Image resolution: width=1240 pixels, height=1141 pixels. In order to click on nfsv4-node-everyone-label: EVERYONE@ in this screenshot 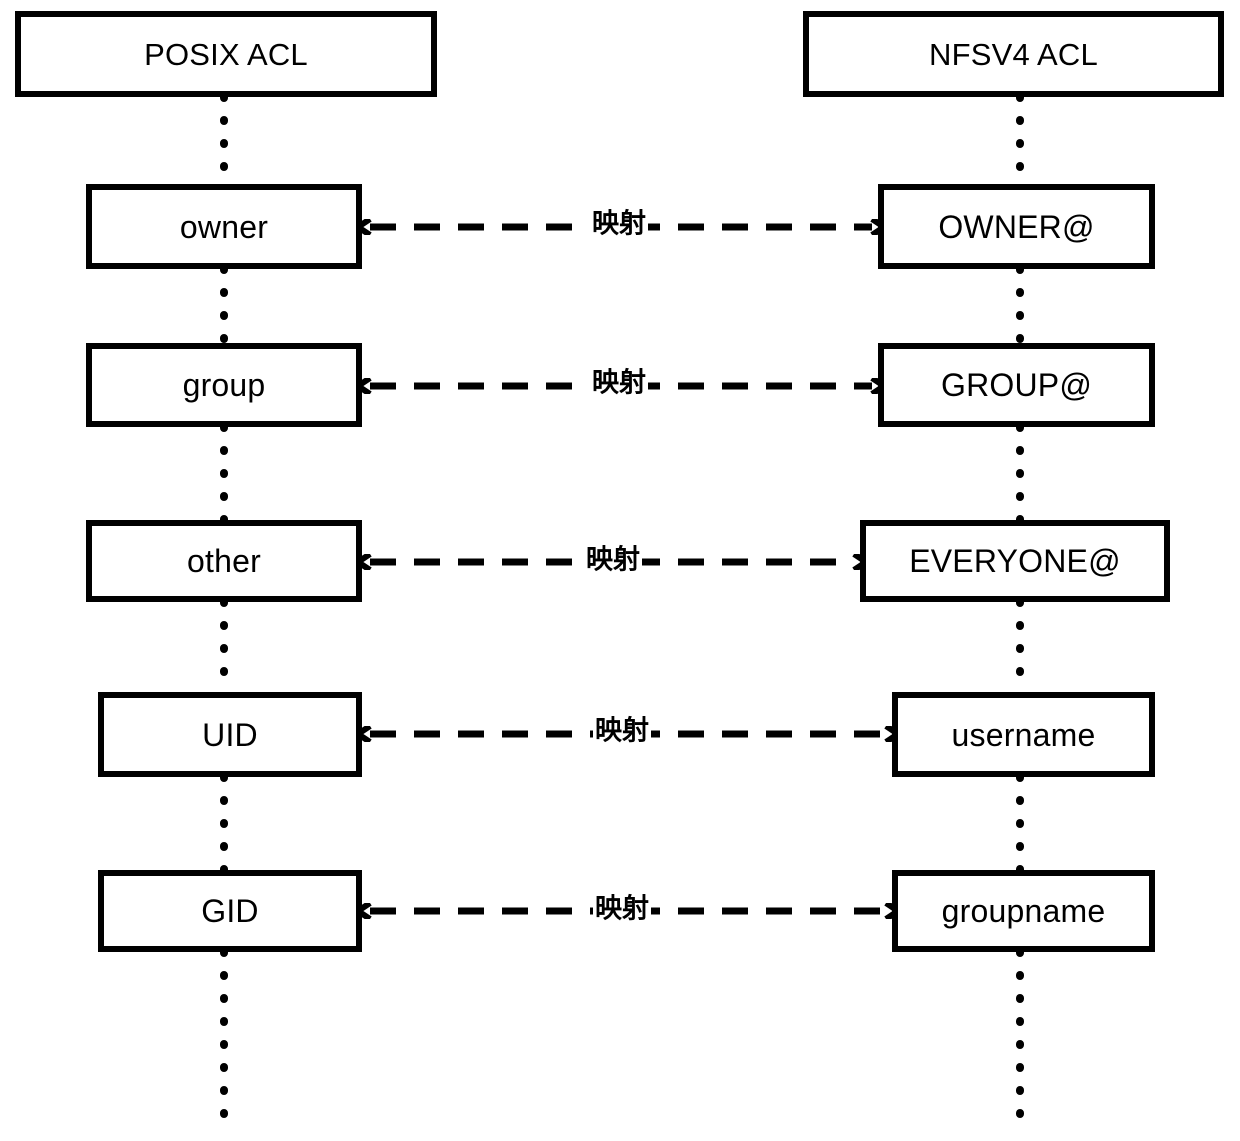, I will do `click(1015, 561)`.